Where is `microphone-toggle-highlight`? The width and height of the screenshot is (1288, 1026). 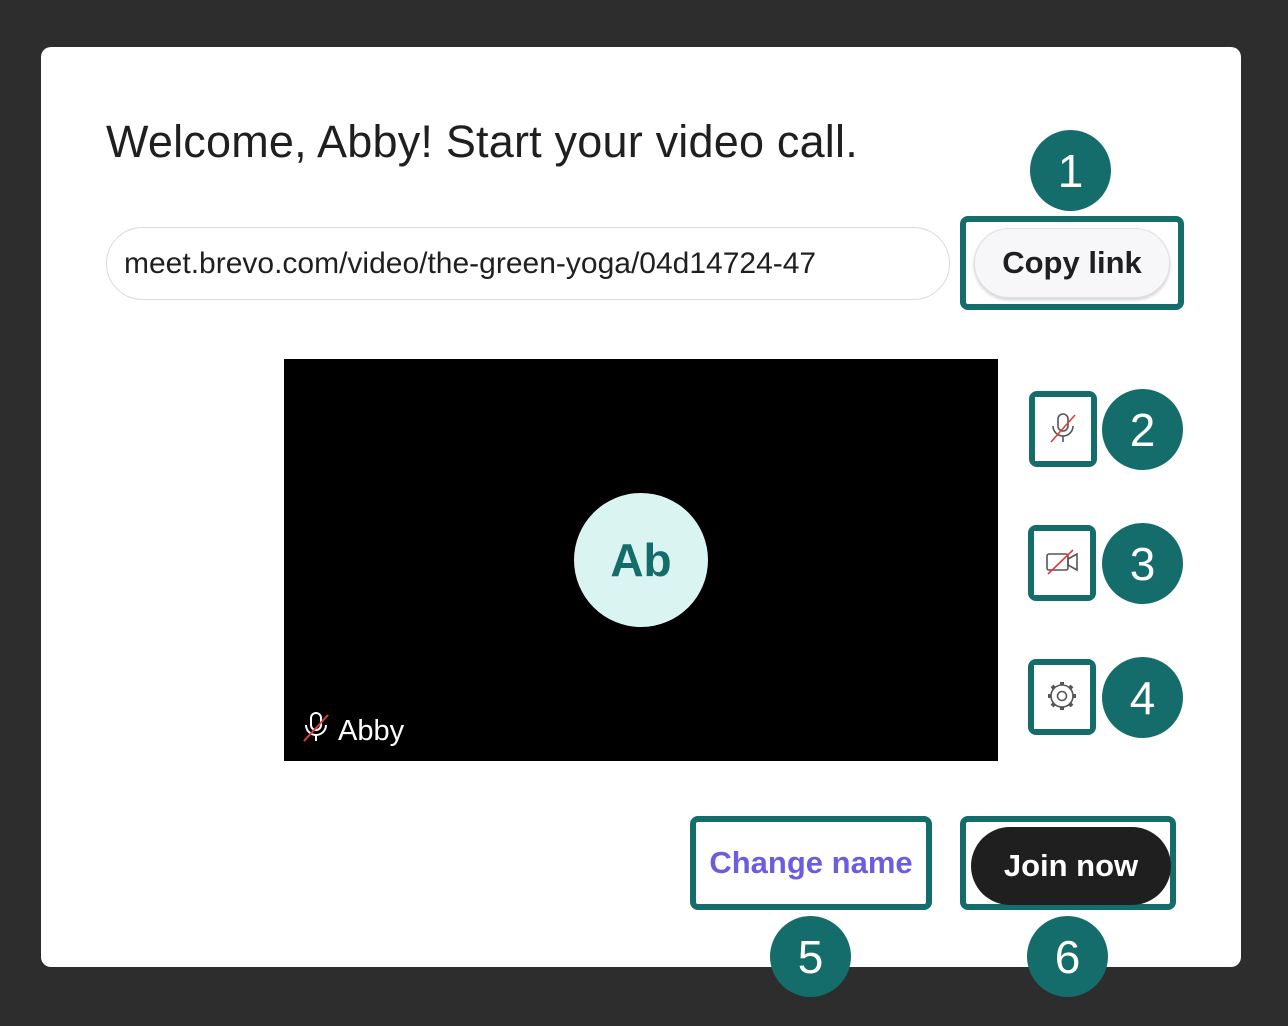 microphone-toggle-highlight is located at coordinates (1063, 429).